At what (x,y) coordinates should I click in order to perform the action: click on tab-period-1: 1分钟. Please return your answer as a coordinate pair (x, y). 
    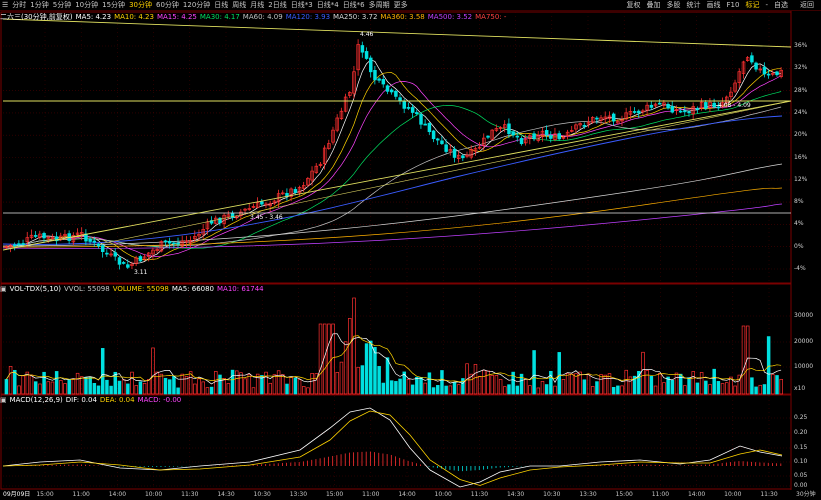
    Looking at the image, I should click on (39, 5).